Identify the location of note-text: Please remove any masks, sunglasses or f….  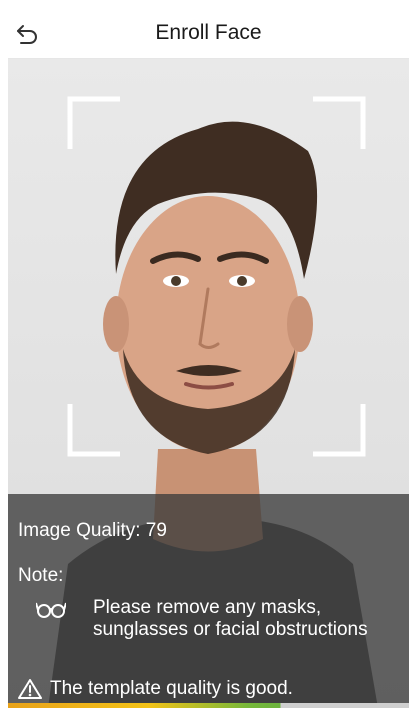
(230, 618).